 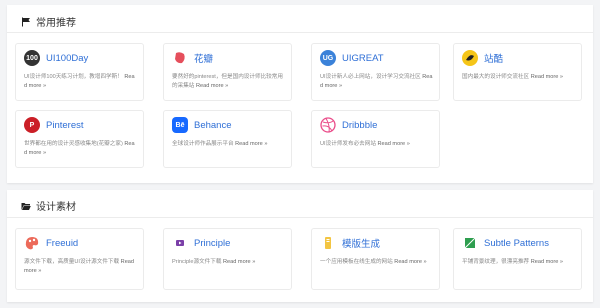 What do you see at coordinates (328, 125) in the screenshot?
I see `dribbble-icon` at bounding box center [328, 125].